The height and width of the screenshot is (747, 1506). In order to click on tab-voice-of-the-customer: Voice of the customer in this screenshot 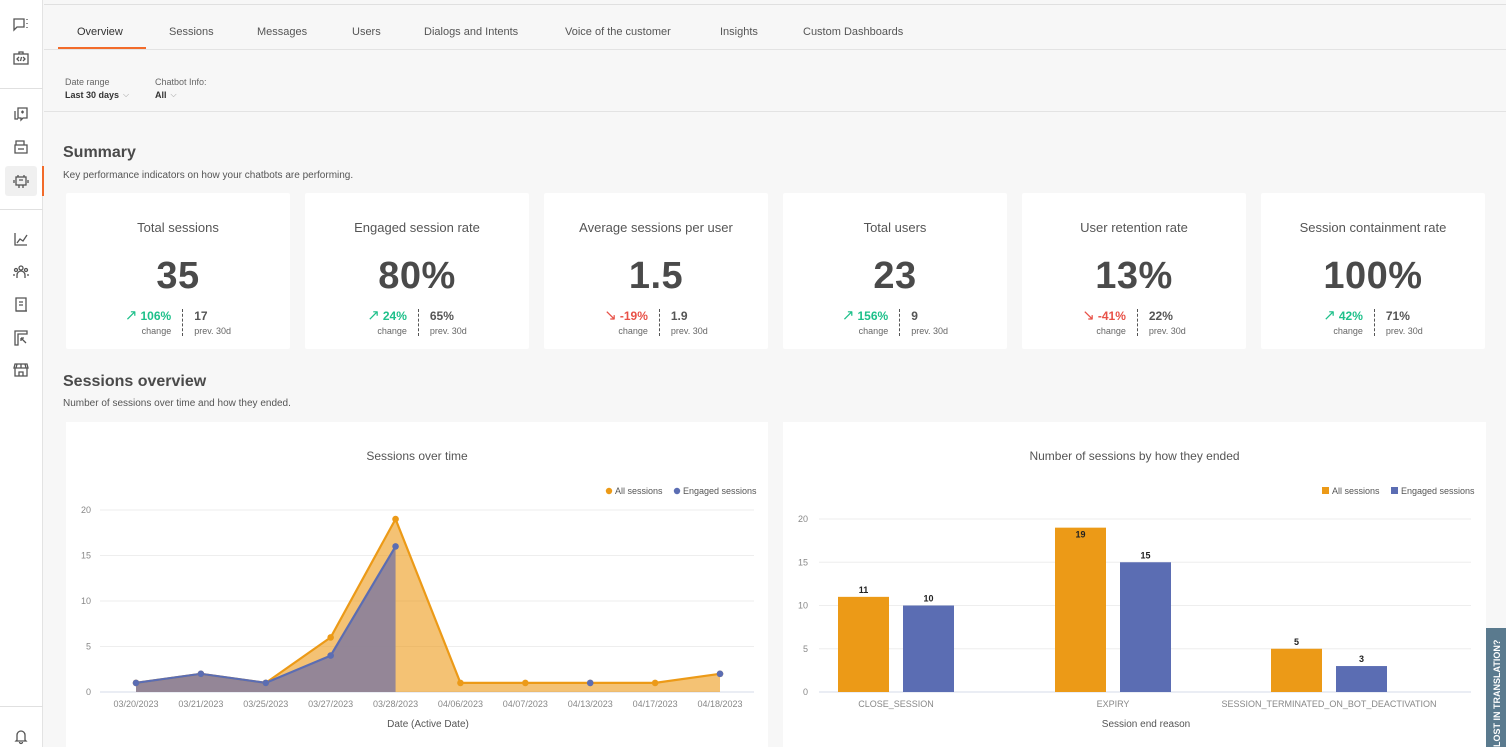, I will do `click(618, 32)`.